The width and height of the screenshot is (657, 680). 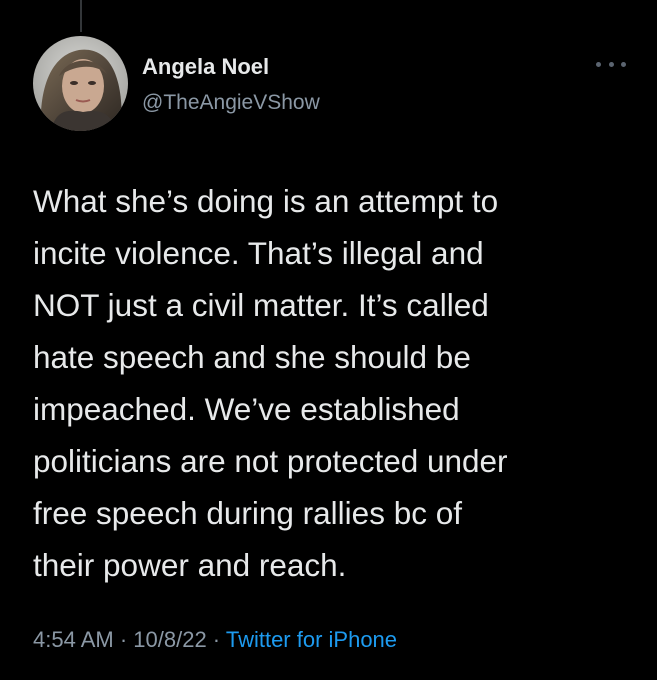 What do you see at coordinates (81, 16) in the screenshot?
I see `thread-connector-line` at bounding box center [81, 16].